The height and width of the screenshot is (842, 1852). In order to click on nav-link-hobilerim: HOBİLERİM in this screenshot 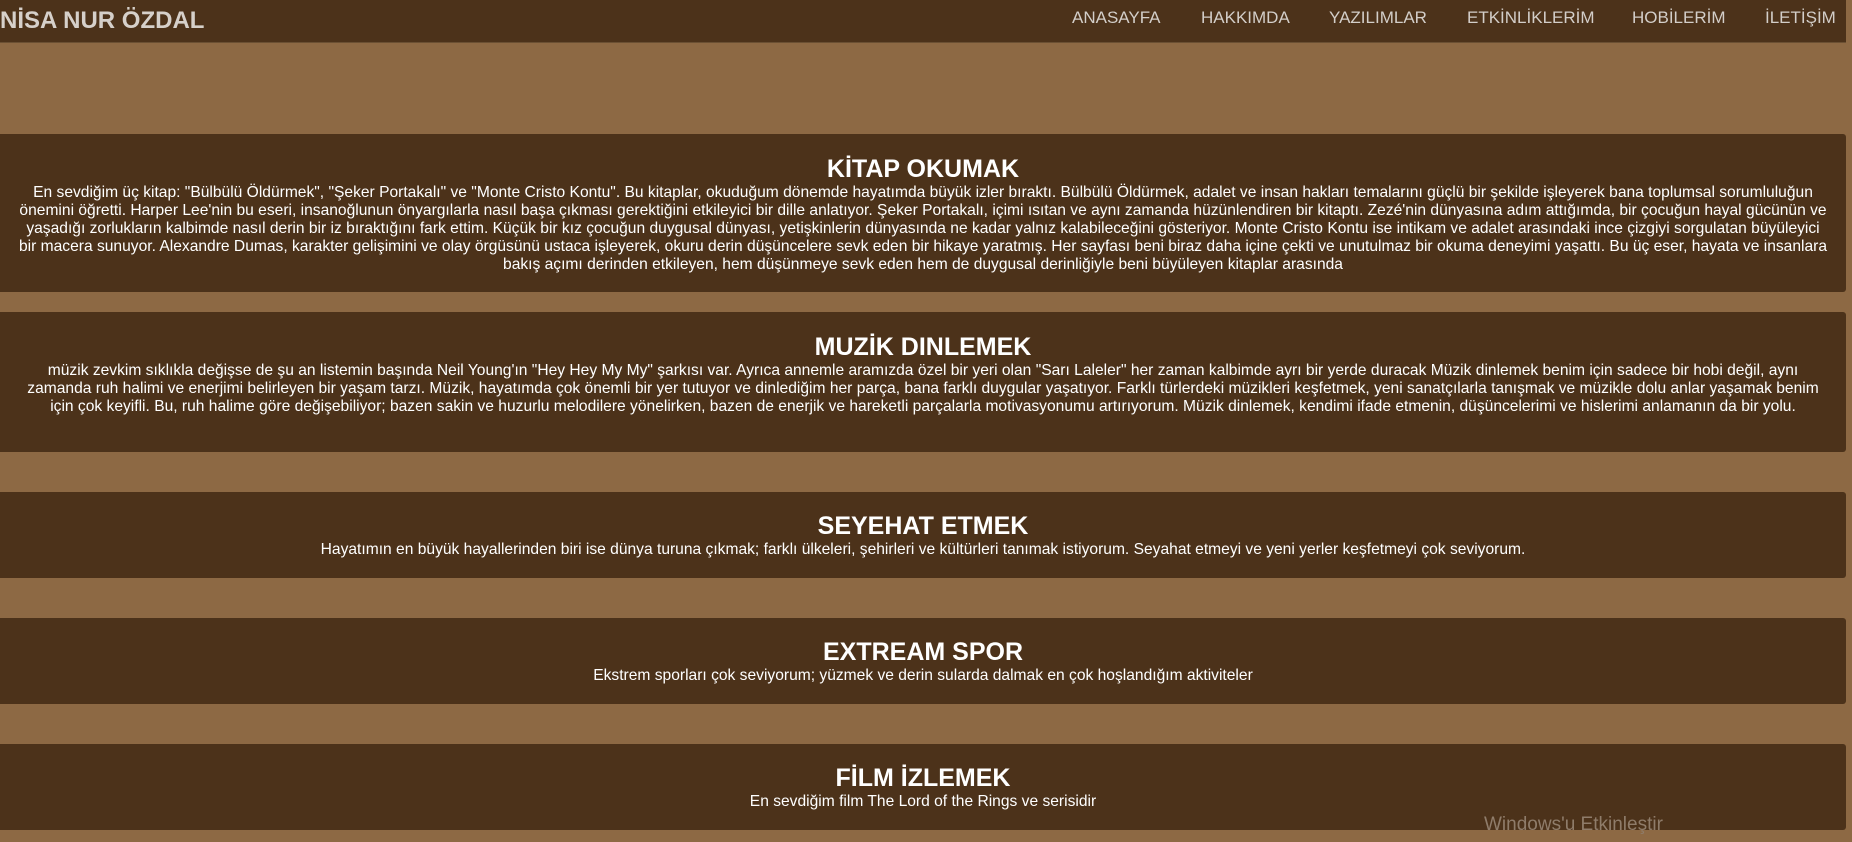, I will do `click(1679, 18)`.